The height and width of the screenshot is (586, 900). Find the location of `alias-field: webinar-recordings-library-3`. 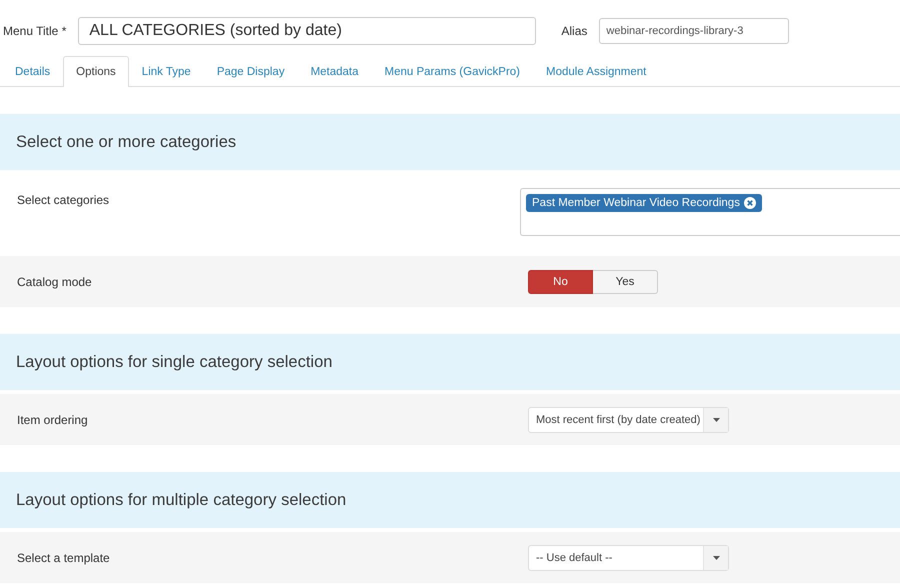

alias-field: webinar-recordings-library-3 is located at coordinates (694, 31).